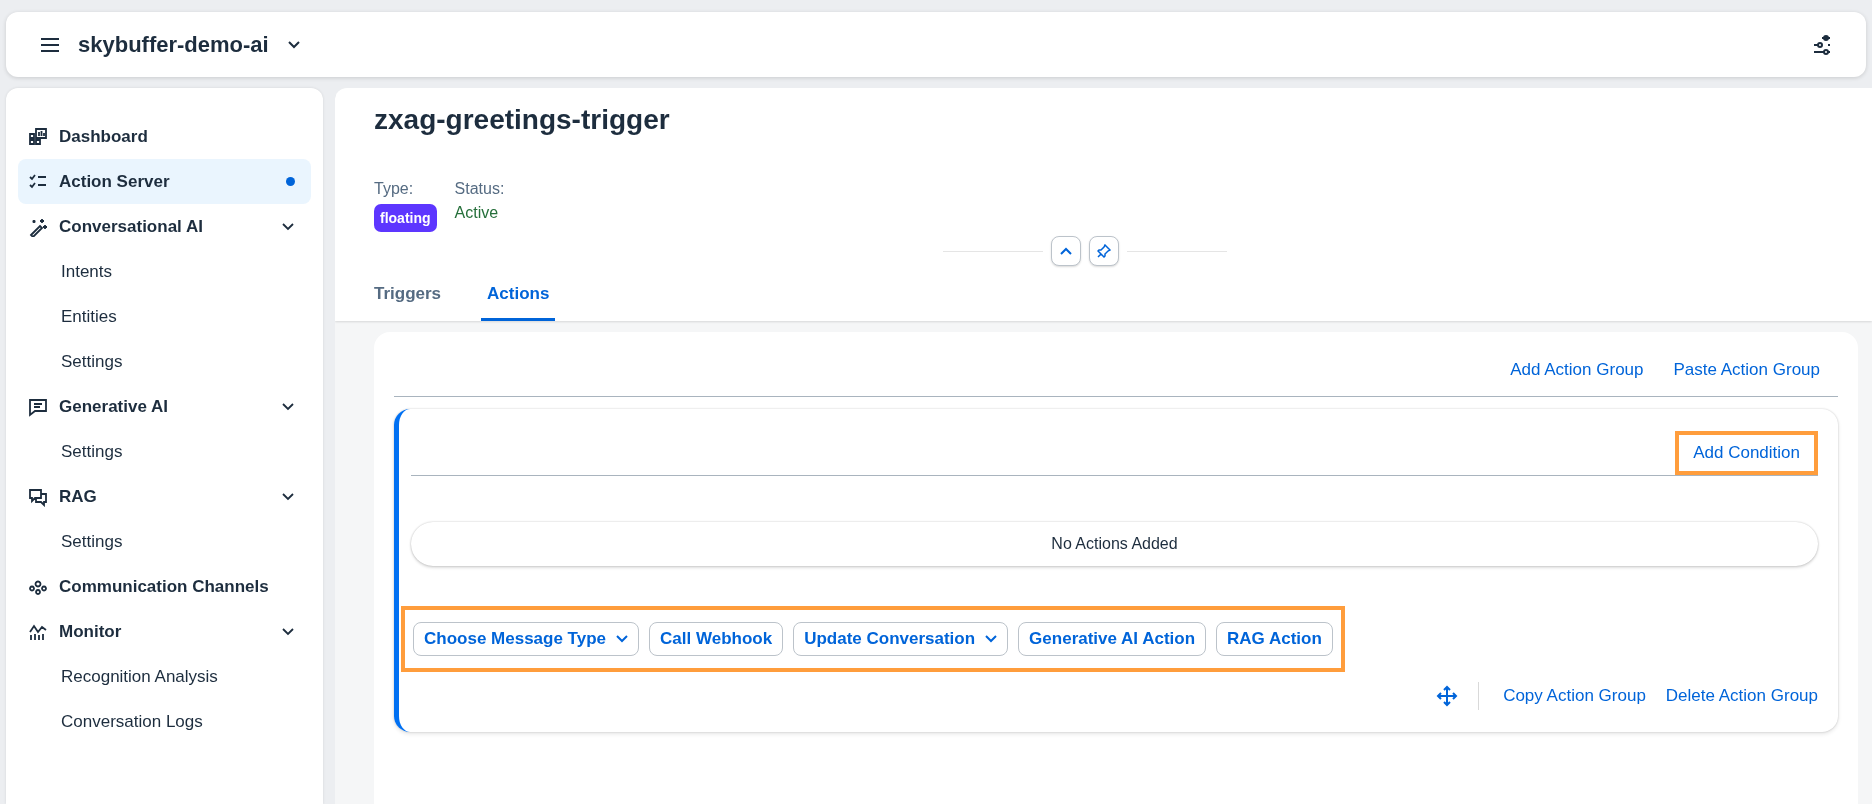 The image size is (1872, 804). I want to click on sidebar-item: Action Server, so click(164, 181).